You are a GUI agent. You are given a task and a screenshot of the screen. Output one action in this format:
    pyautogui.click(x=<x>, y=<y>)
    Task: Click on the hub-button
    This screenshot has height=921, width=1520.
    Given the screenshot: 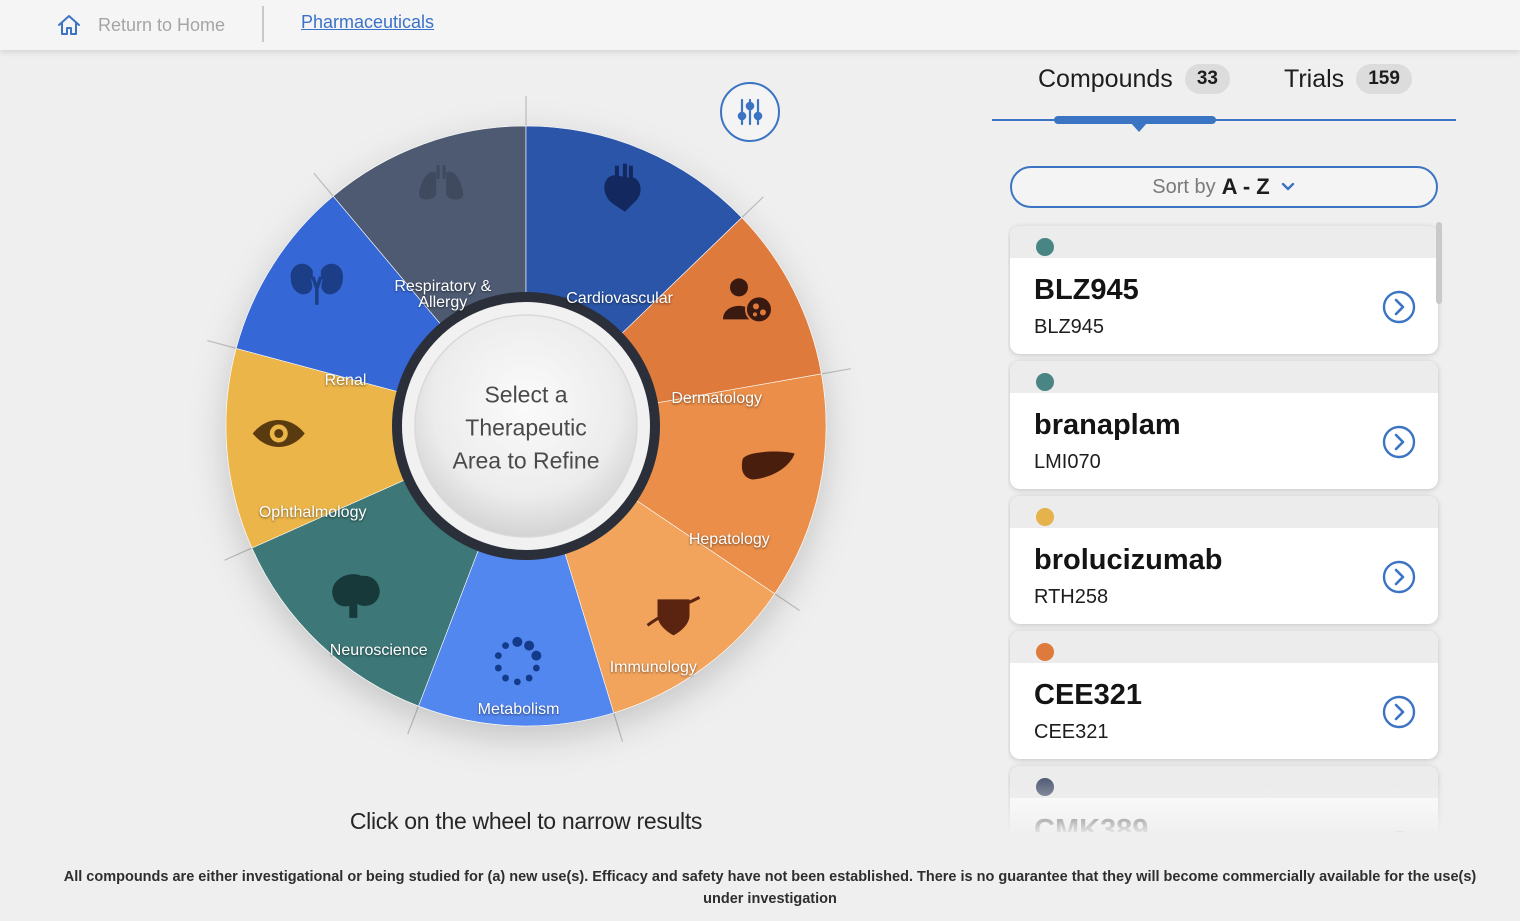 What is the action you would take?
    pyautogui.click(x=526, y=426)
    